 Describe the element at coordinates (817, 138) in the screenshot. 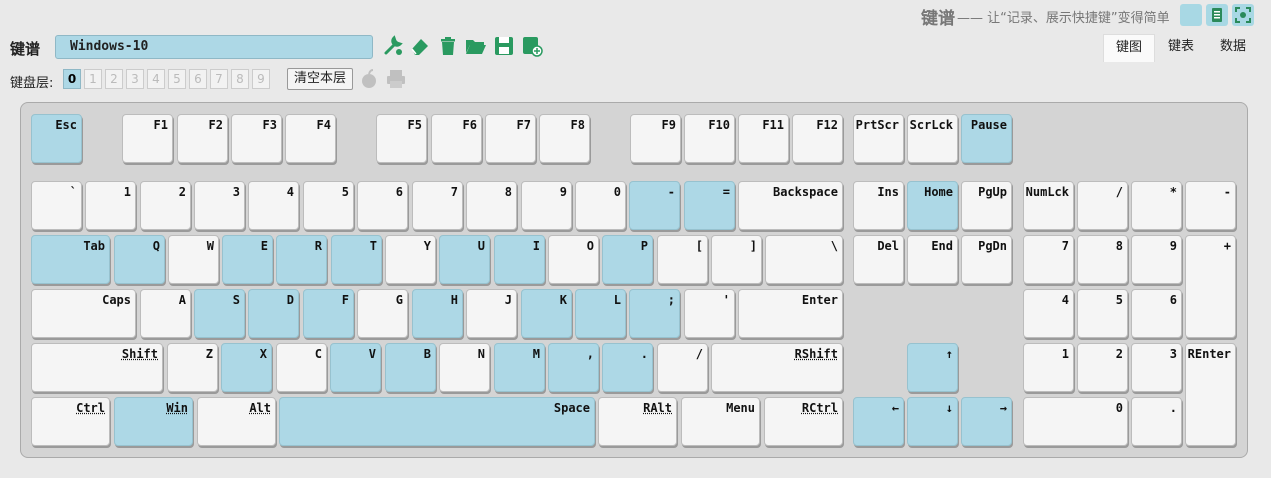

I see `key-f12: F12` at that location.